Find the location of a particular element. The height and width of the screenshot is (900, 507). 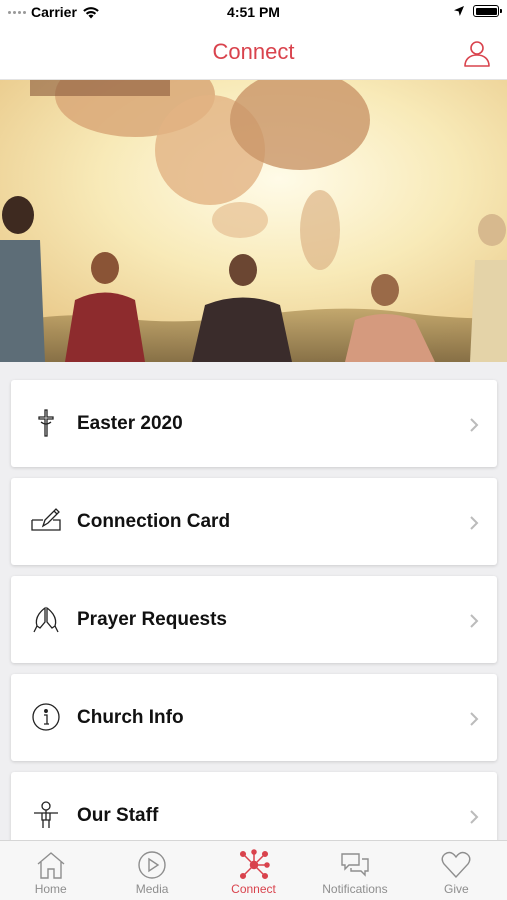

menu-item-church-info: Church Info is located at coordinates (254, 717).